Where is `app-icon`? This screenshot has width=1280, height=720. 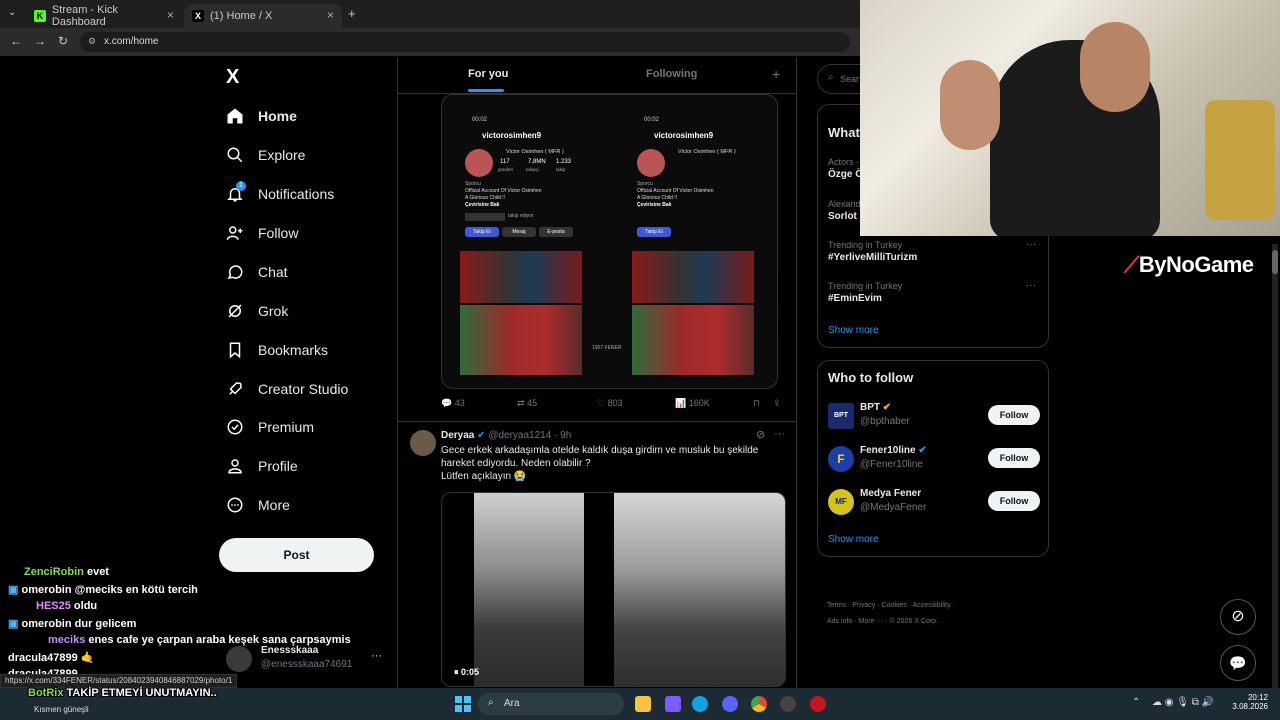
app-icon is located at coordinates (673, 704).